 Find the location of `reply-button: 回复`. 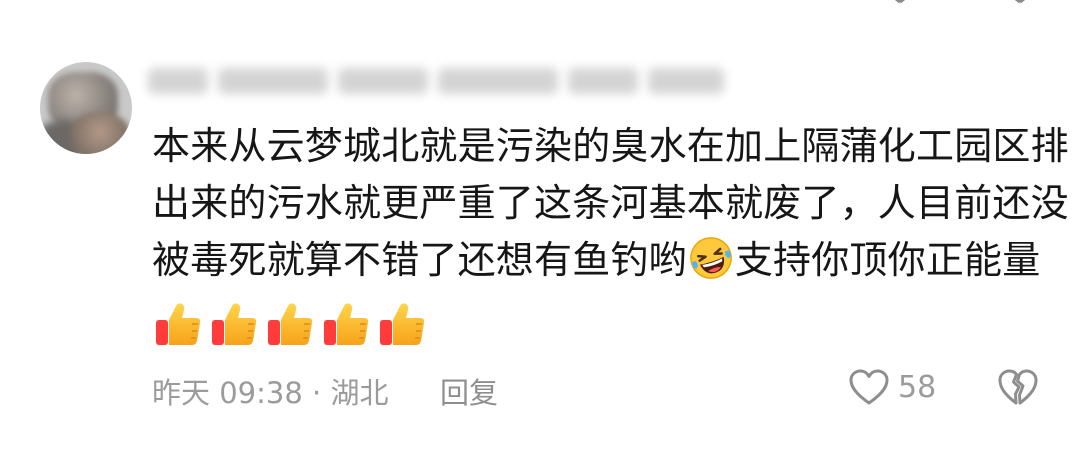

reply-button: 回复 is located at coordinates (469, 391).